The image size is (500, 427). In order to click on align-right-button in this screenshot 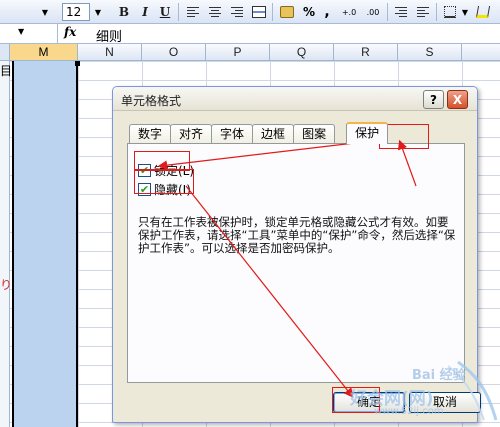, I will do `click(237, 12)`.